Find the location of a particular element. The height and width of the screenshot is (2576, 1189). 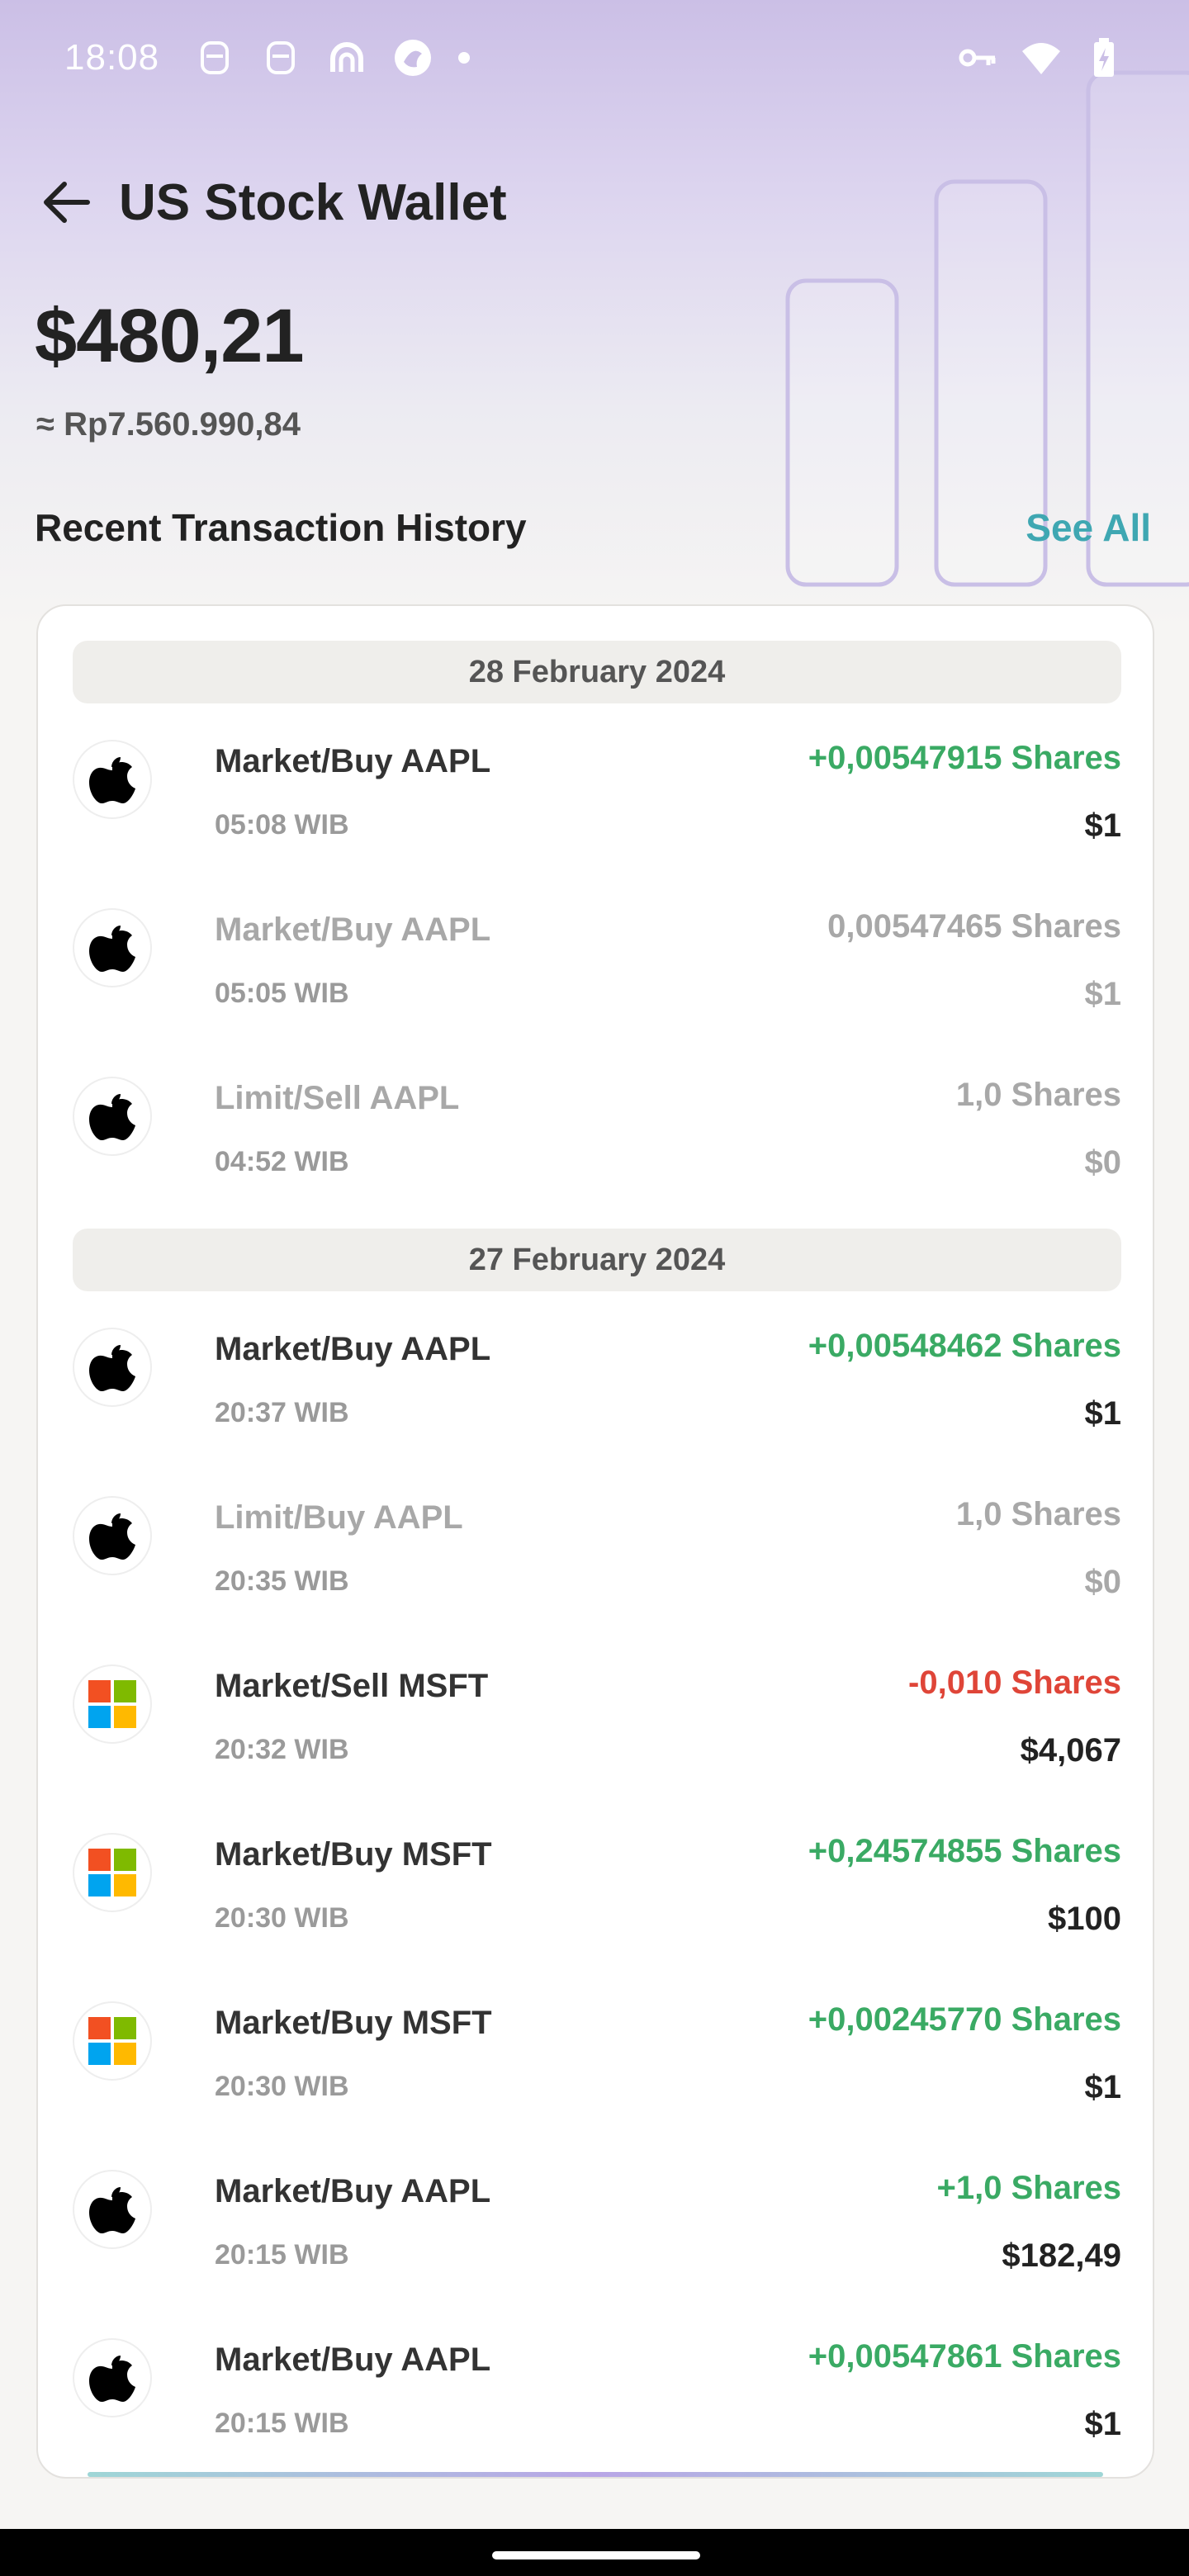

transaction-row: Limit/Buy AAPL 20:35 WIB 1,0 Shares $0 is located at coordinates (597, 1558).